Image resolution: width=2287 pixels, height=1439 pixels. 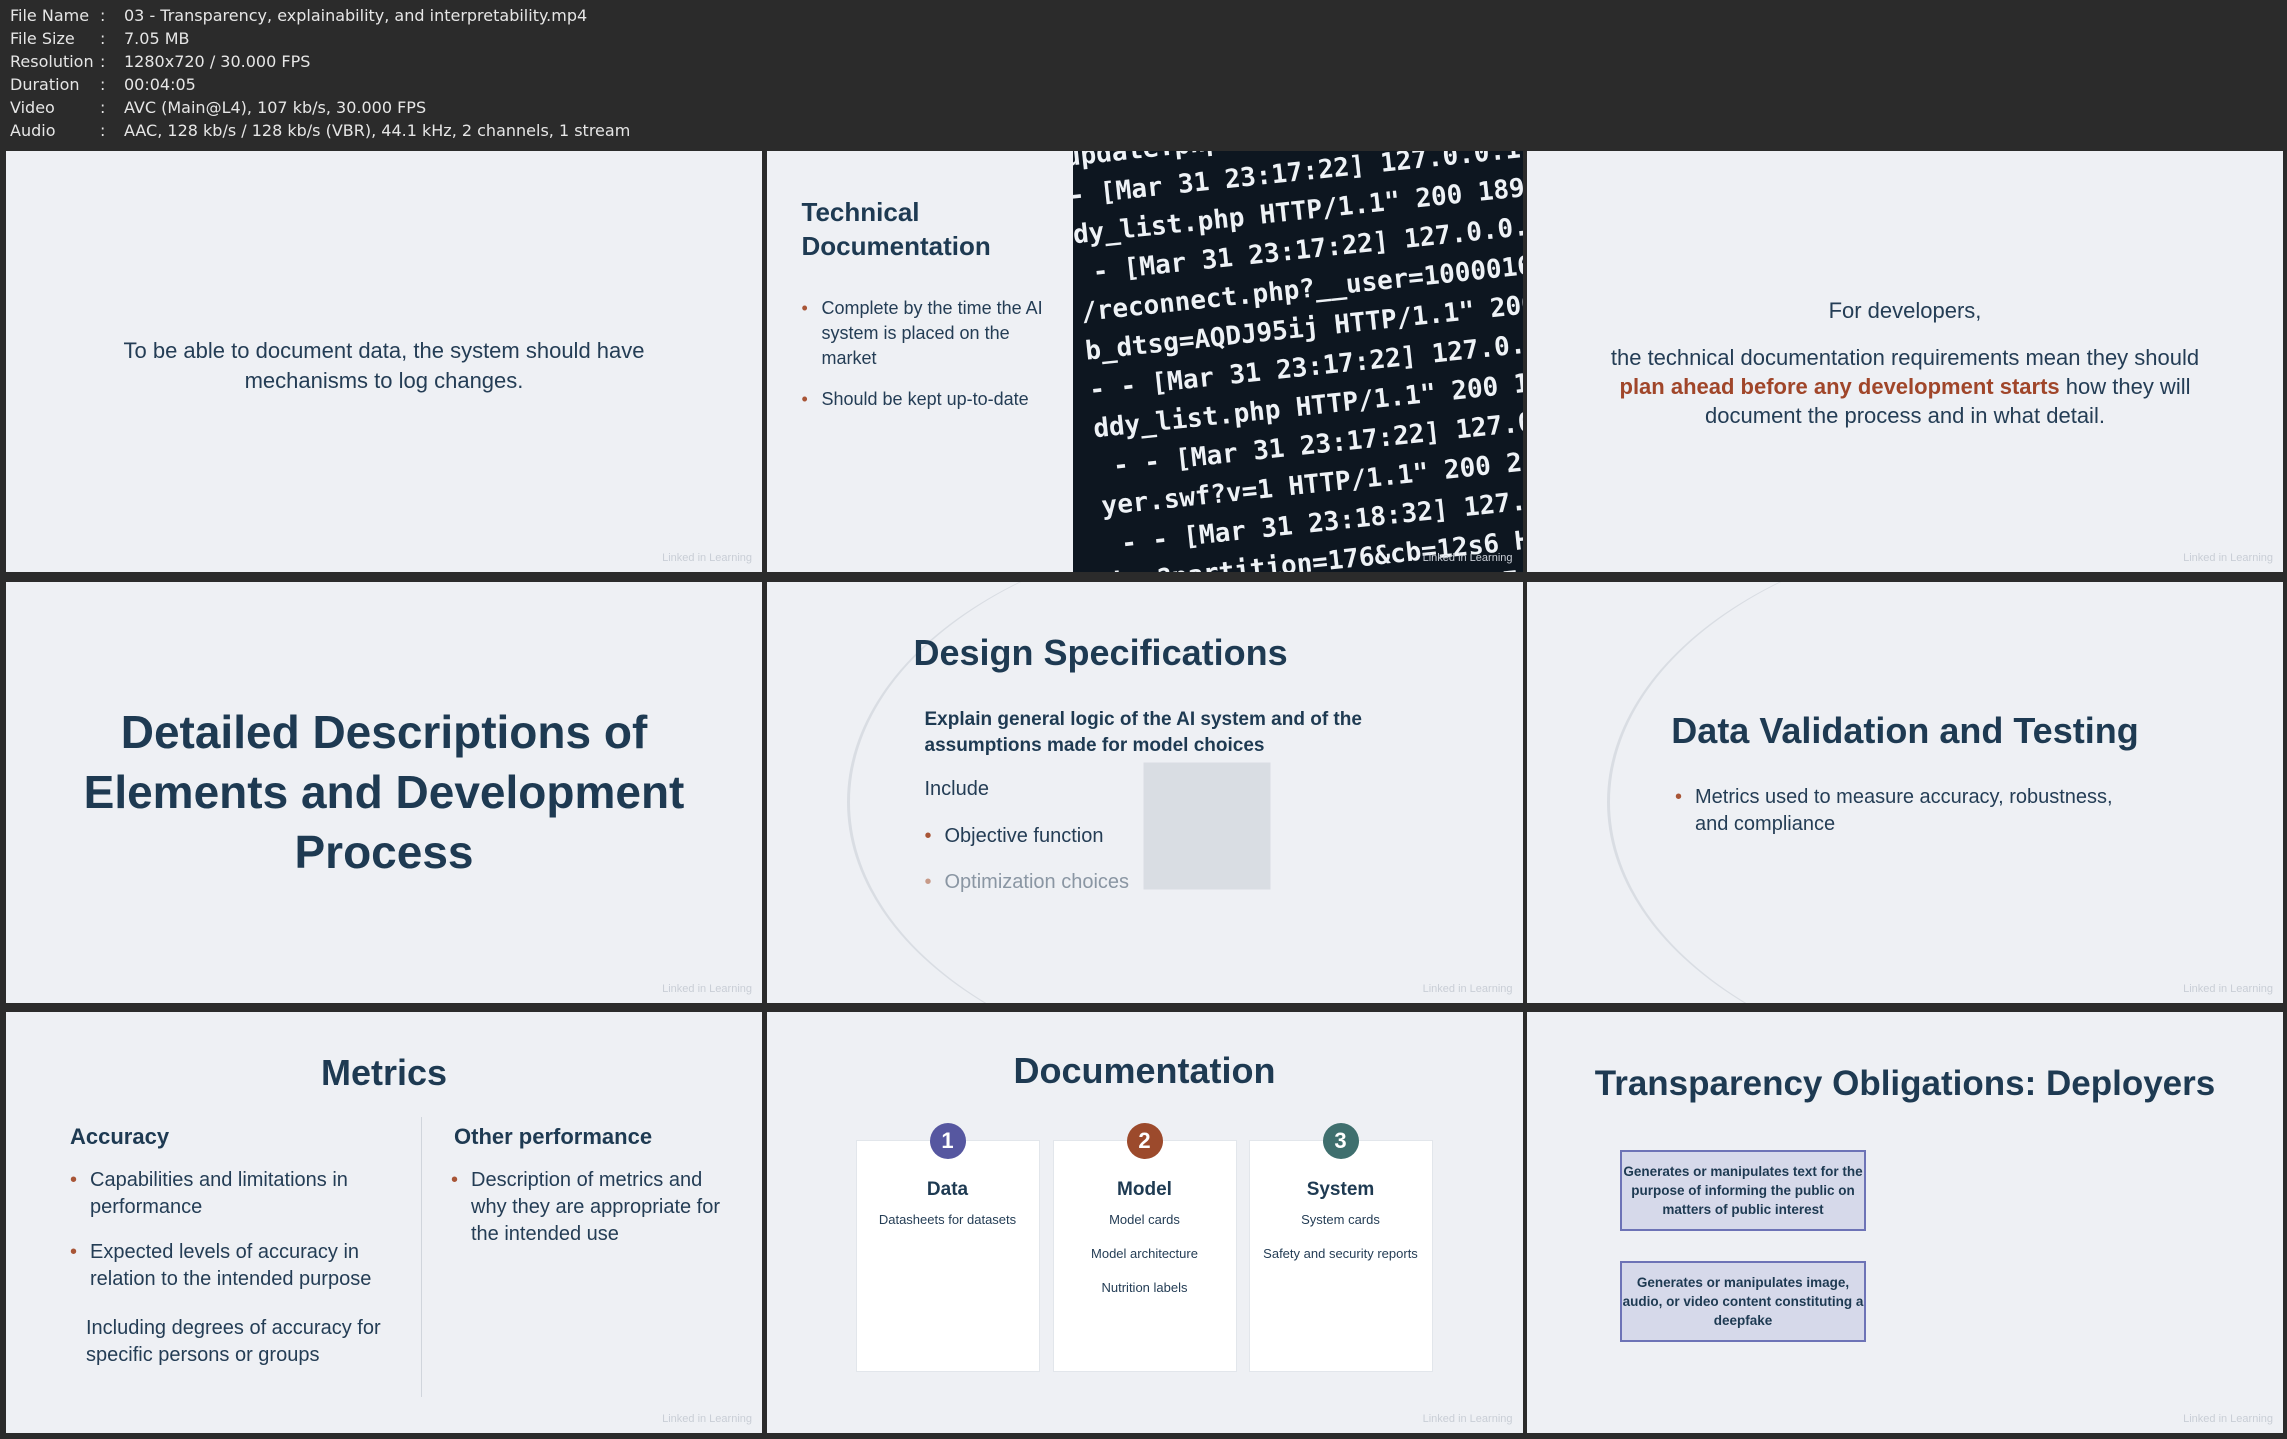 What do you see at coordinates (384, 1072) in the screenshot?
I see `slide-title: Metrics` at bounding box center [384, 1072].